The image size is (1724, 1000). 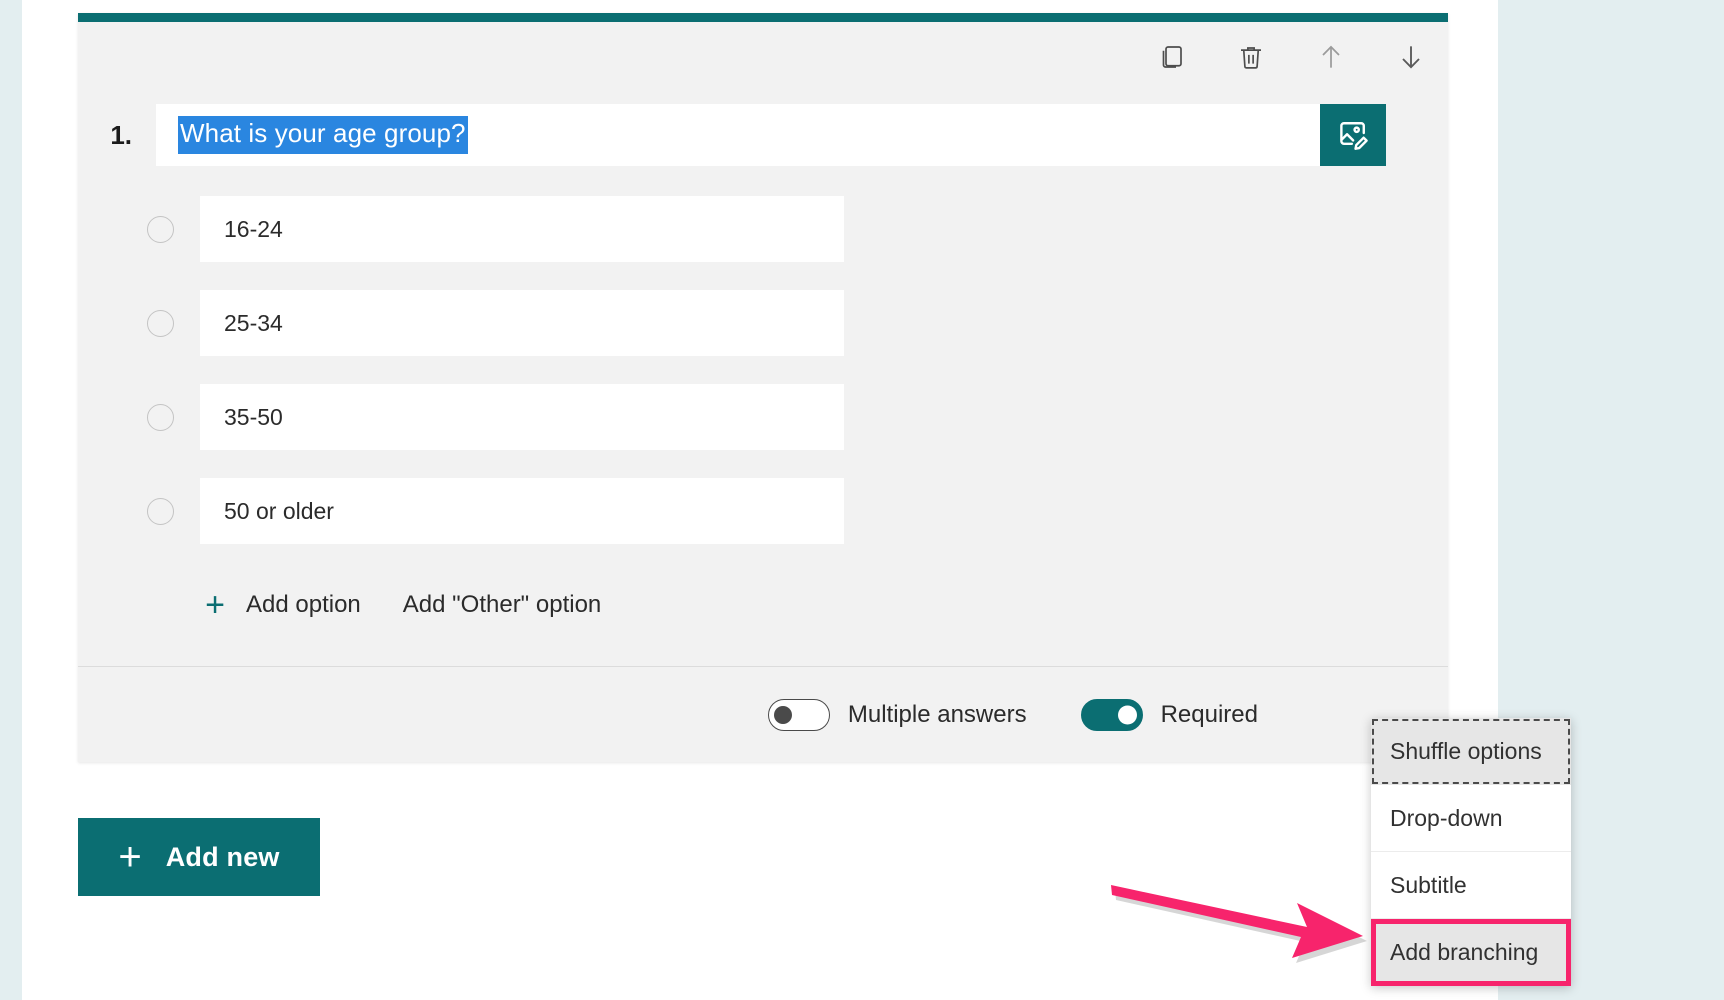 I want to click on multiple-answers-toggle-group: Multiple answers, so click(x=897, y=714).